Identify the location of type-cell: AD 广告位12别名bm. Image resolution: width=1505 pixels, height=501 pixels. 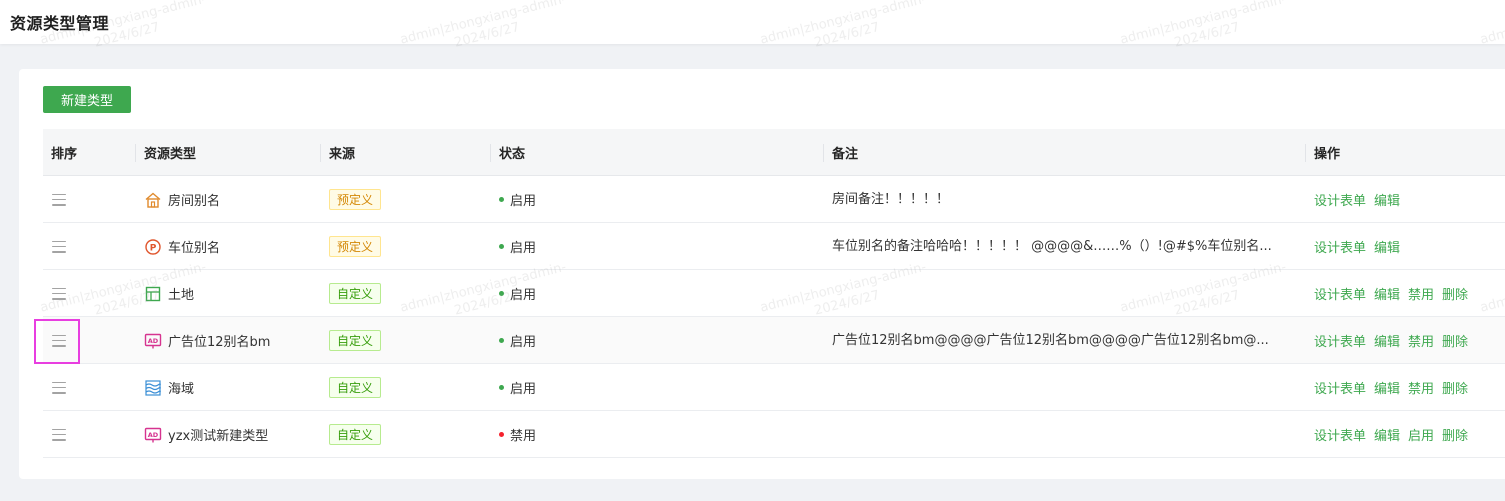
(207, 340).